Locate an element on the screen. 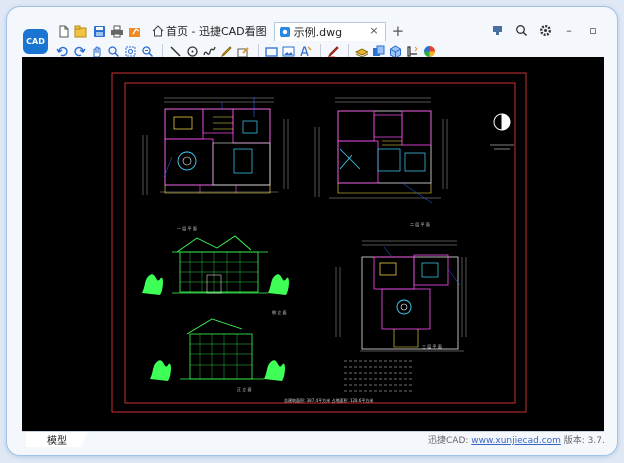  second-floor-plan is located at coordinates (381, 150).